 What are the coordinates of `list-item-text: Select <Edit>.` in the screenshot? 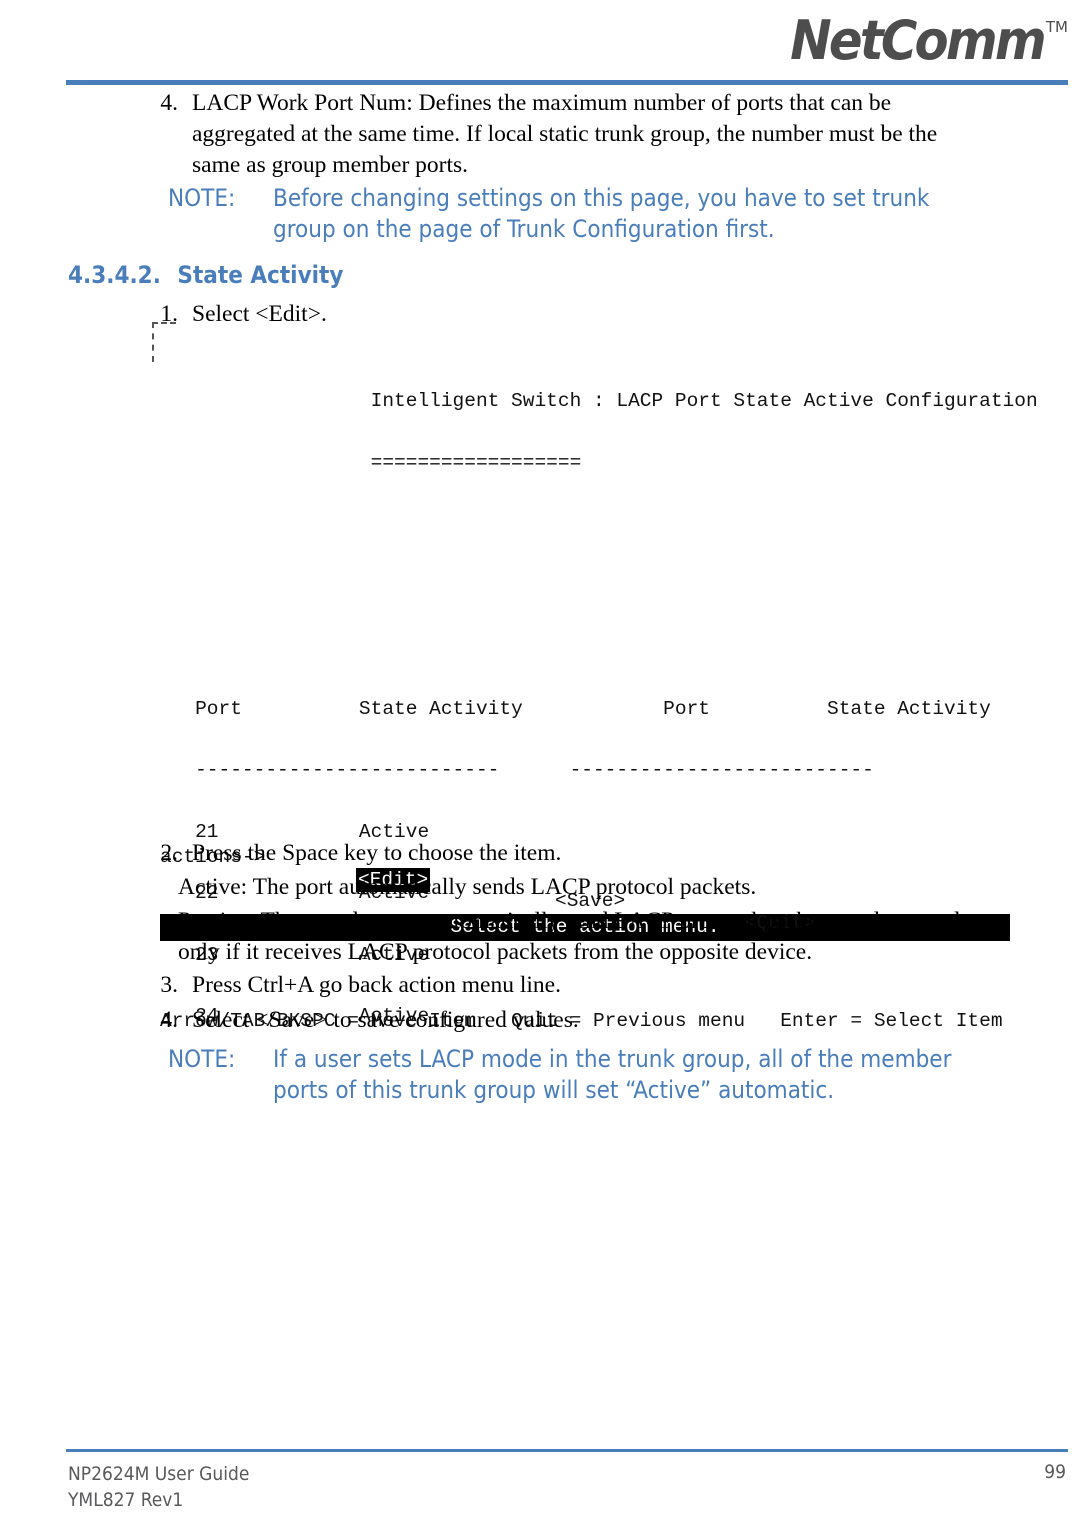 It's located at (259, 314).